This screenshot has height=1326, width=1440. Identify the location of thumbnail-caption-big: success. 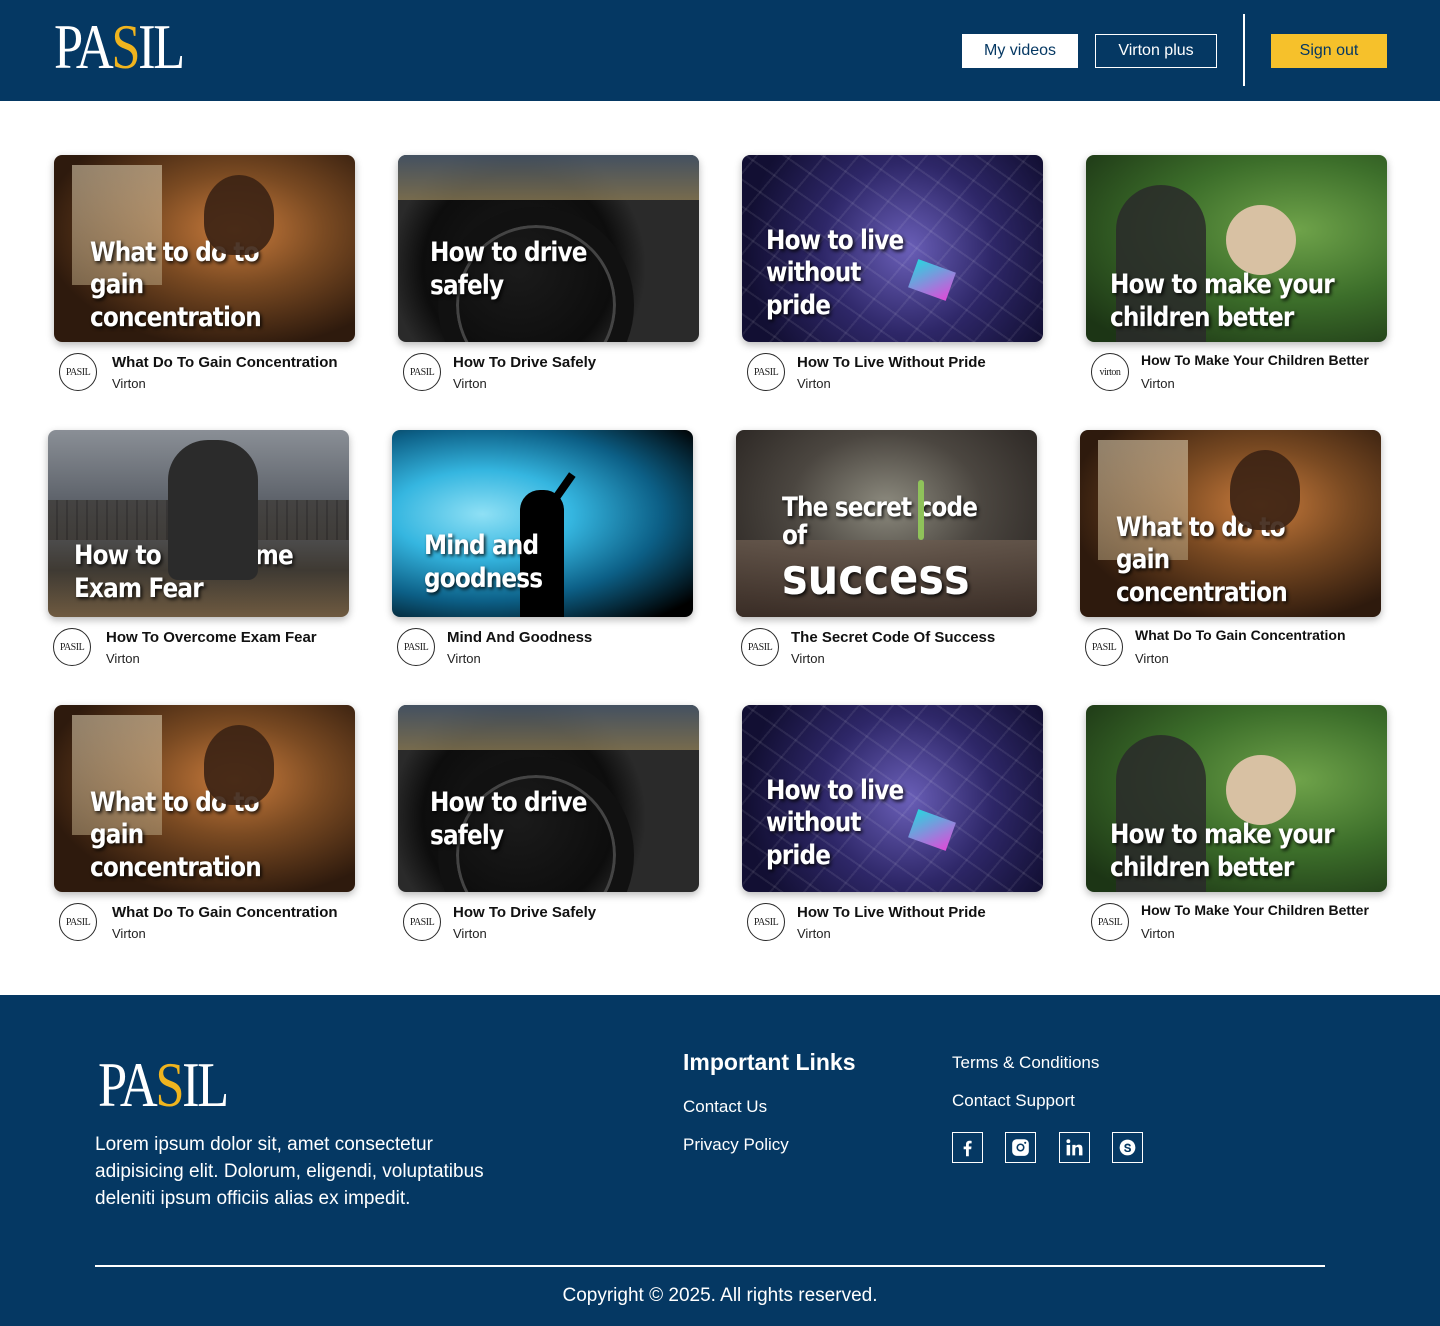
(876, 576).